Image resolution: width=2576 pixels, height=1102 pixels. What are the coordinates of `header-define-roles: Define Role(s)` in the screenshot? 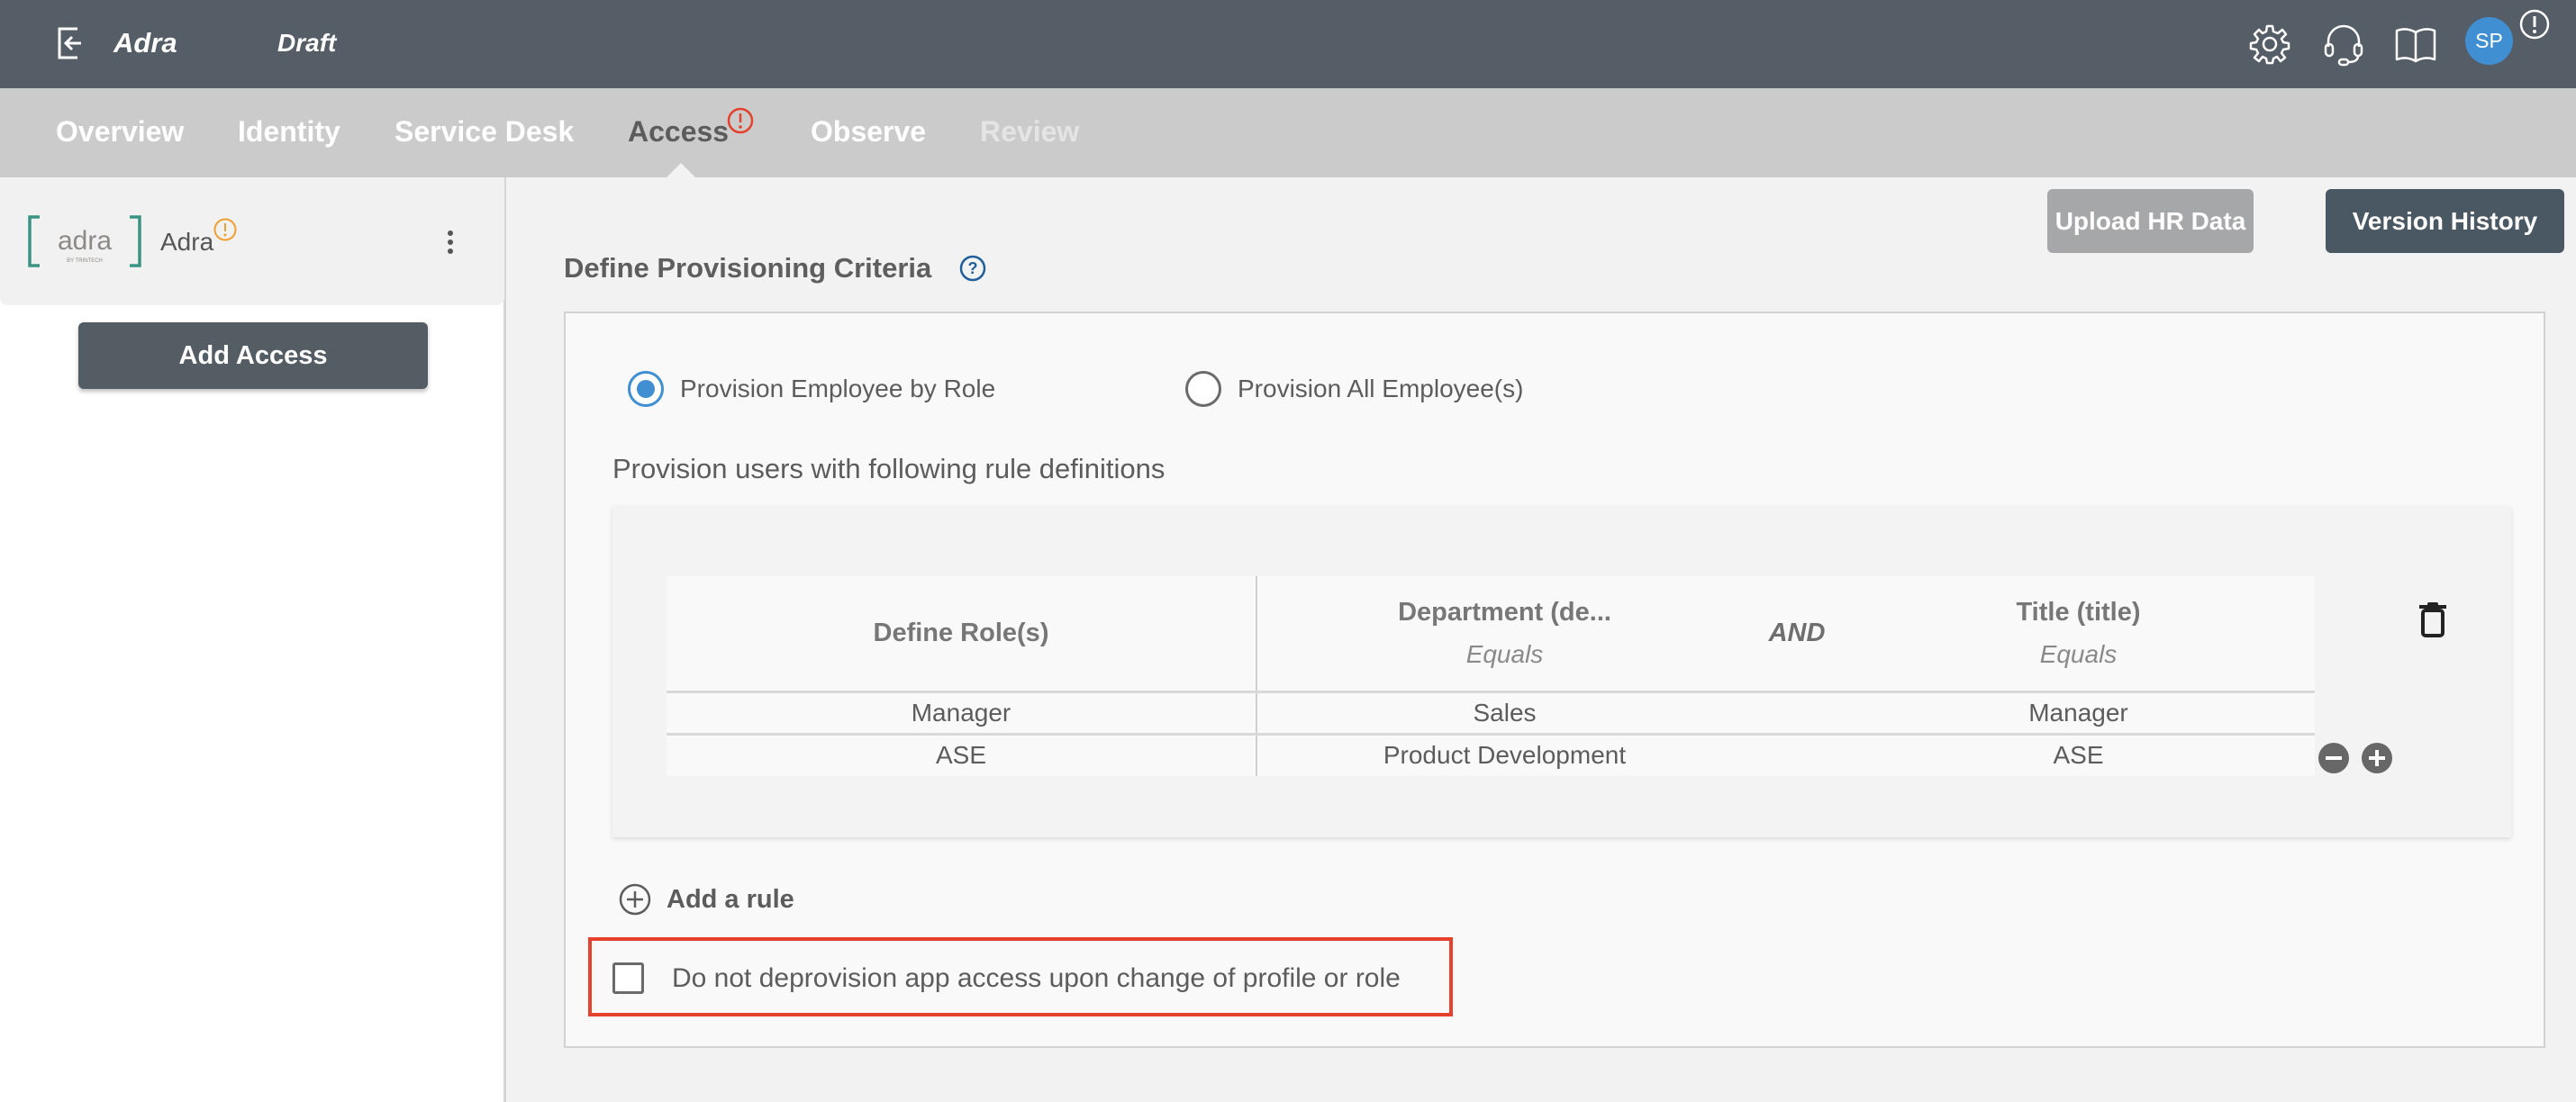 It's located at (962, 634).